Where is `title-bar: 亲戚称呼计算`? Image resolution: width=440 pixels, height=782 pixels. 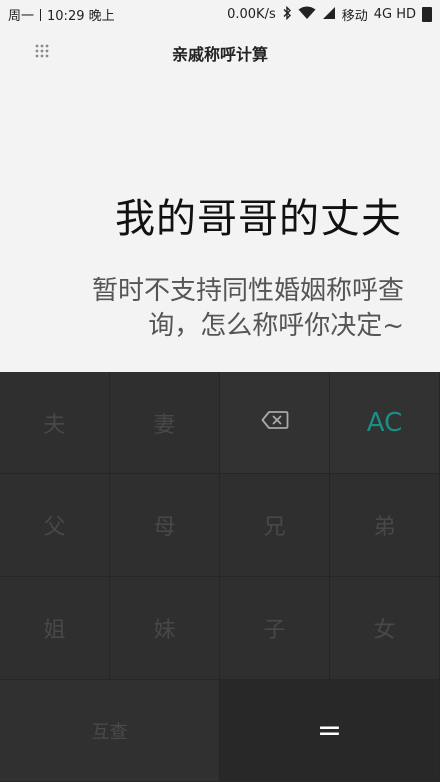 title-bar: 亲戚称呼计算 is located at coordinates (220, 52).